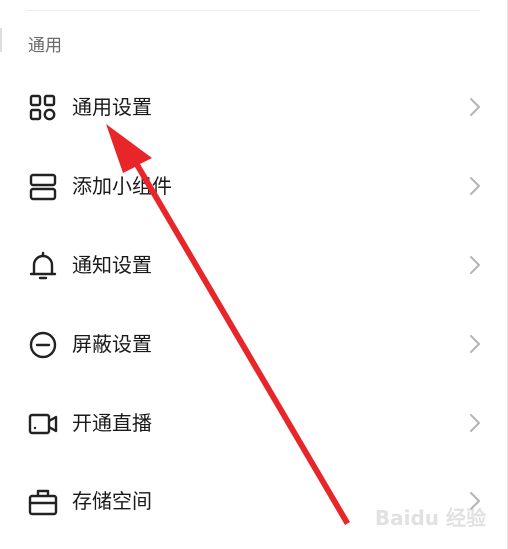  Describe the element at coordinates (254, 423) in the screenshot. I see `menu-item-start-live: 开通直播` at that location.